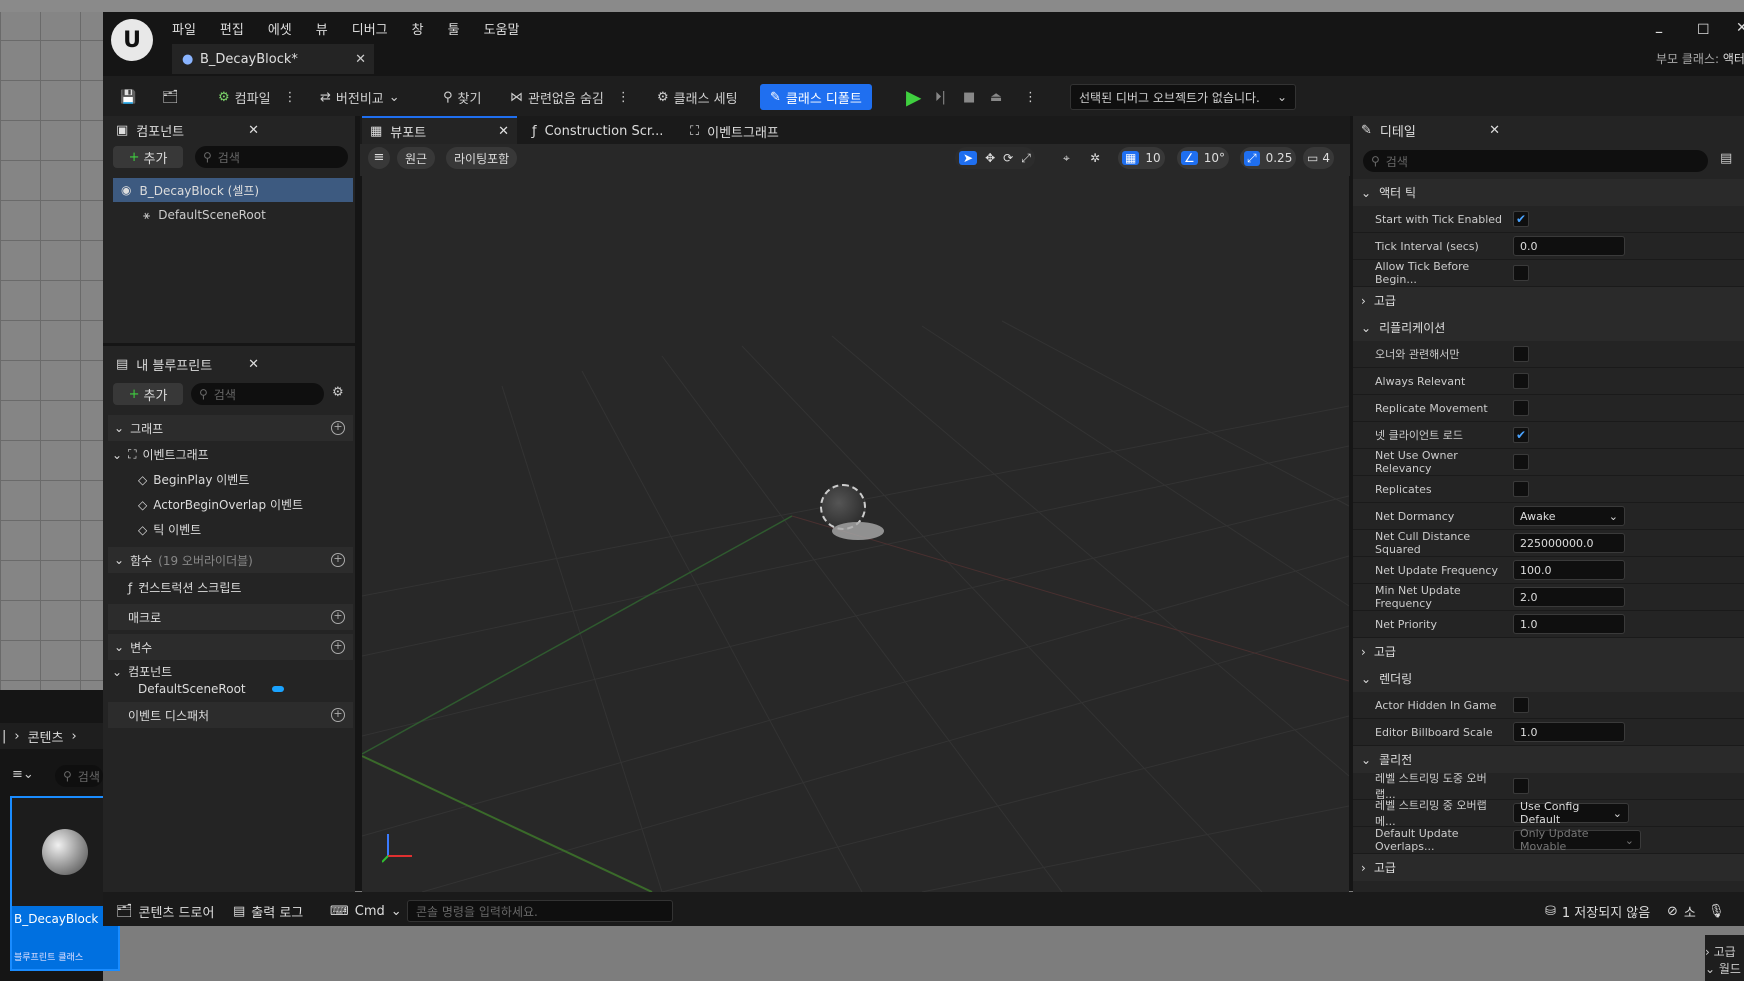 This screenshot has height=981, width=1744. What do you see at coordinates (187, 364) in the screenshot?
I see `my-blueprint-tab: ▤ 내 블루프린트 ✕` at bounding box center [187, 364].